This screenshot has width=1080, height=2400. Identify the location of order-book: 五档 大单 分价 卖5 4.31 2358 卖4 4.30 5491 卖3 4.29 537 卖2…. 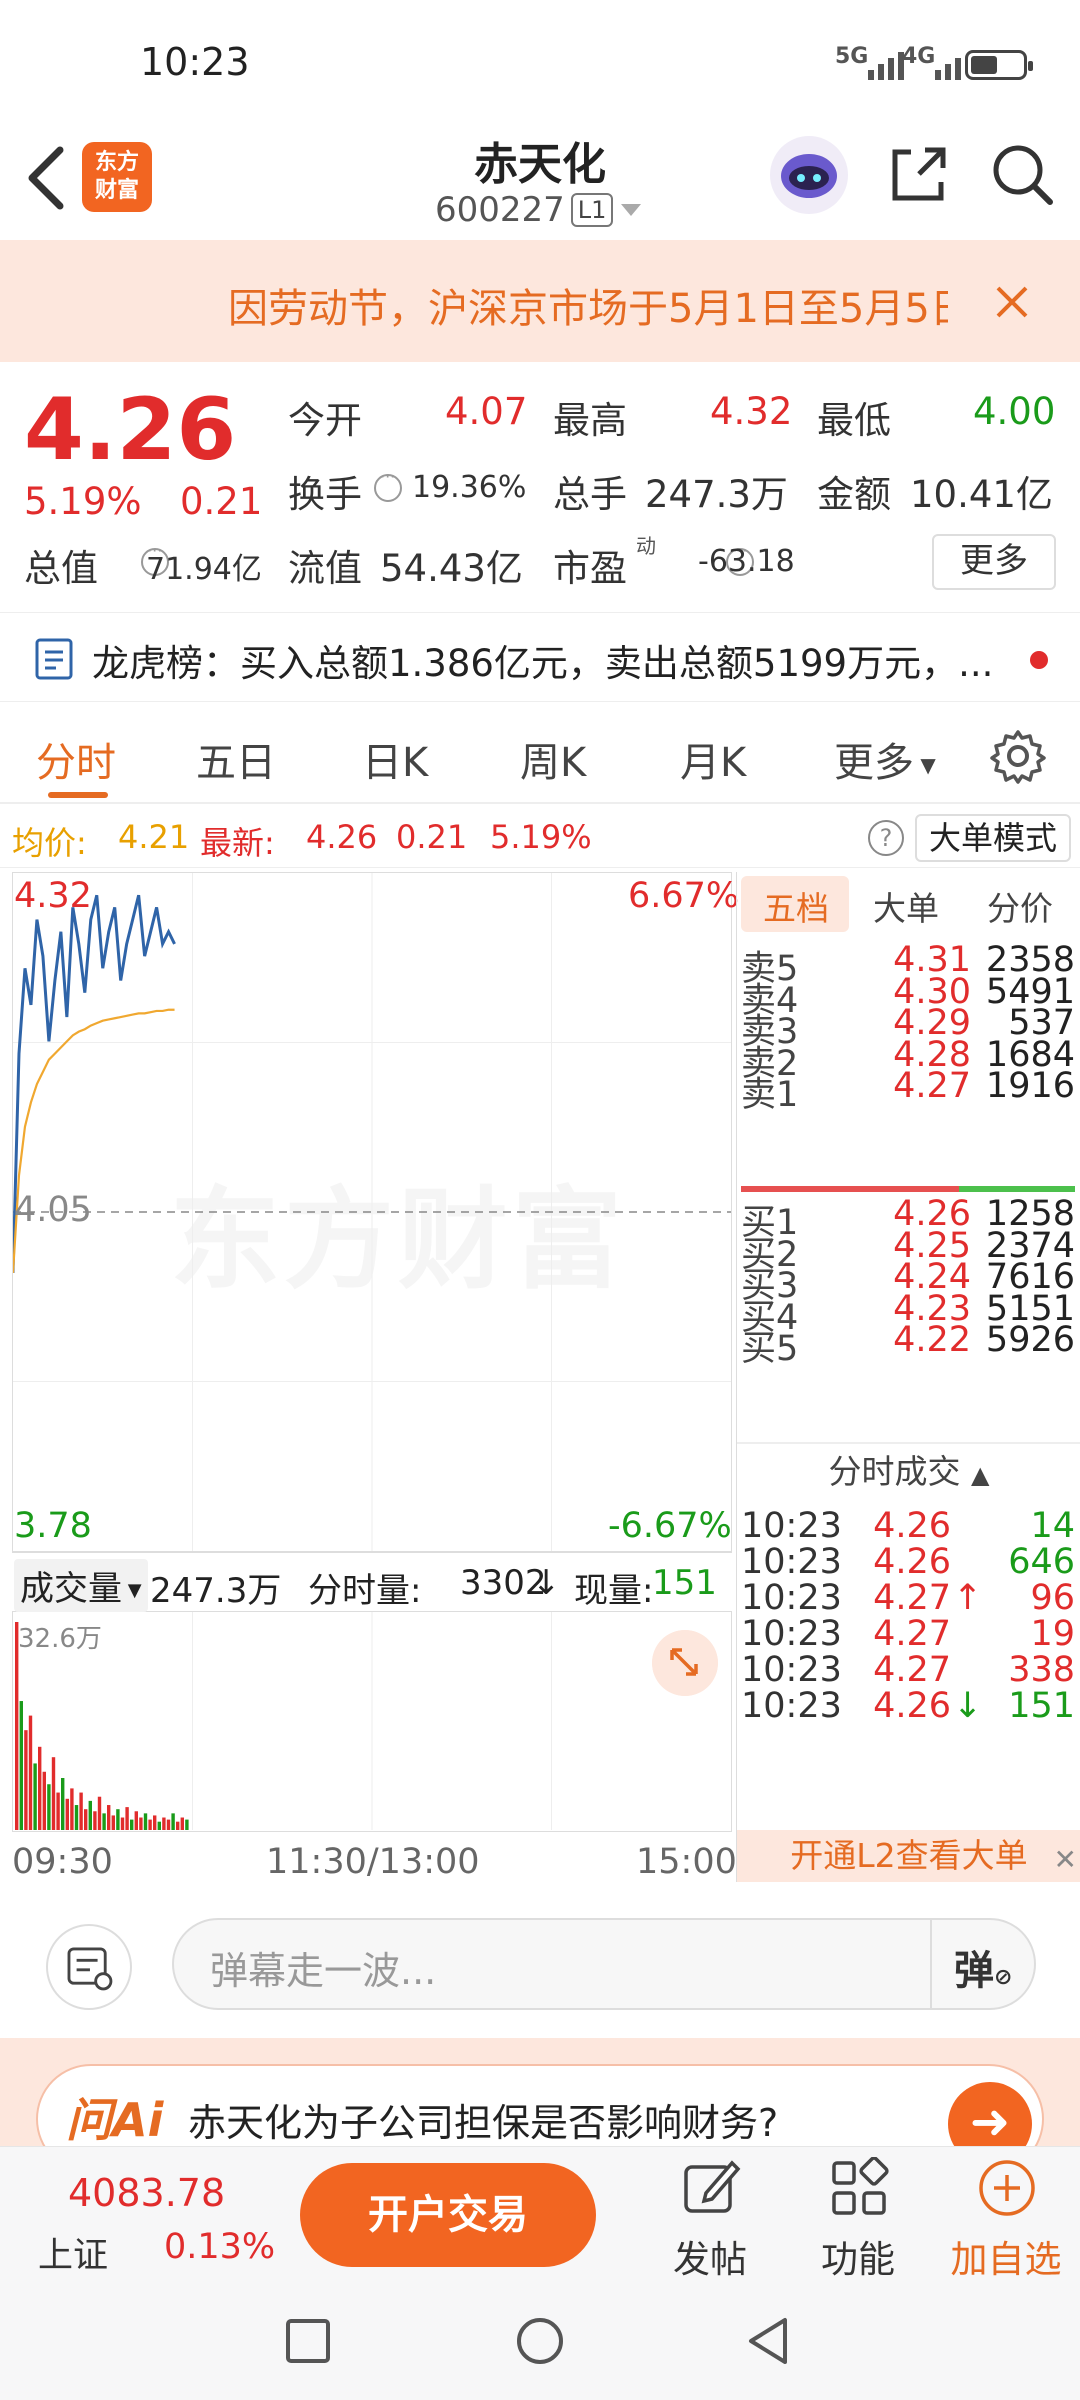
(908, 1377).